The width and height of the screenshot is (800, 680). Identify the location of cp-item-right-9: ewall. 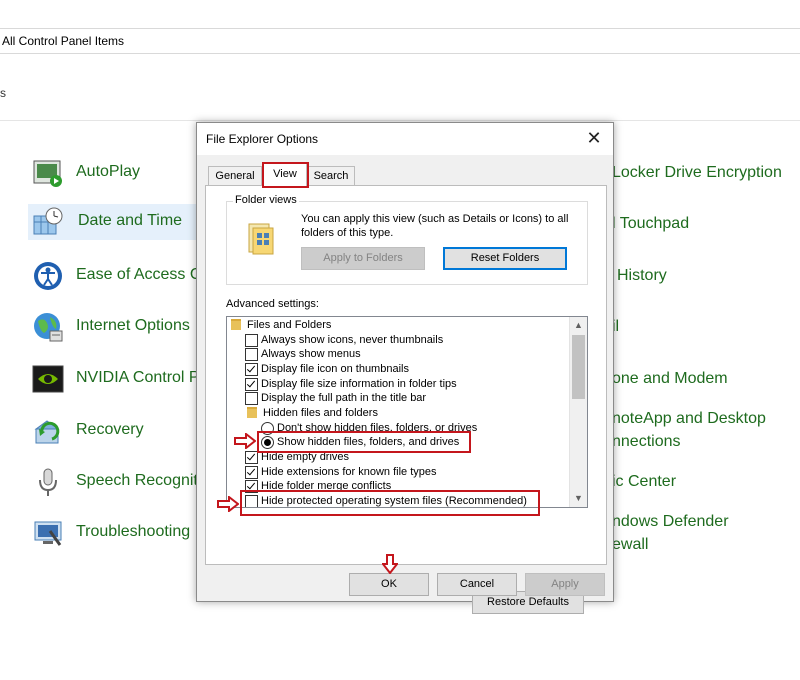
(630, 545).